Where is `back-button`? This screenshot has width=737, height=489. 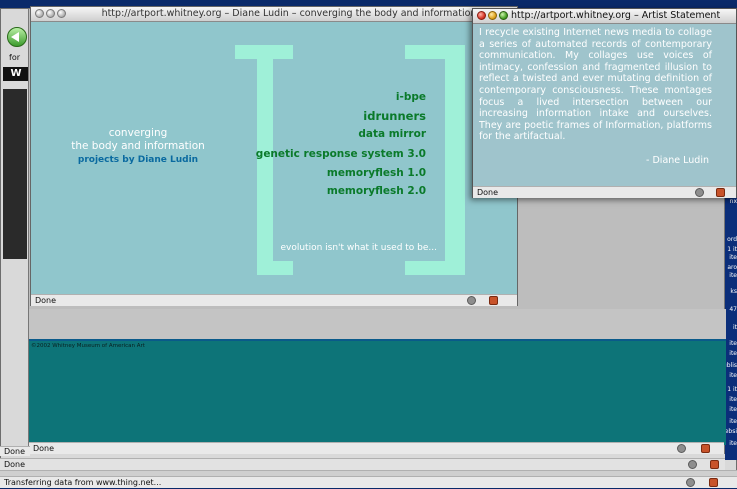
back-button is located at coordinates (17, 37).